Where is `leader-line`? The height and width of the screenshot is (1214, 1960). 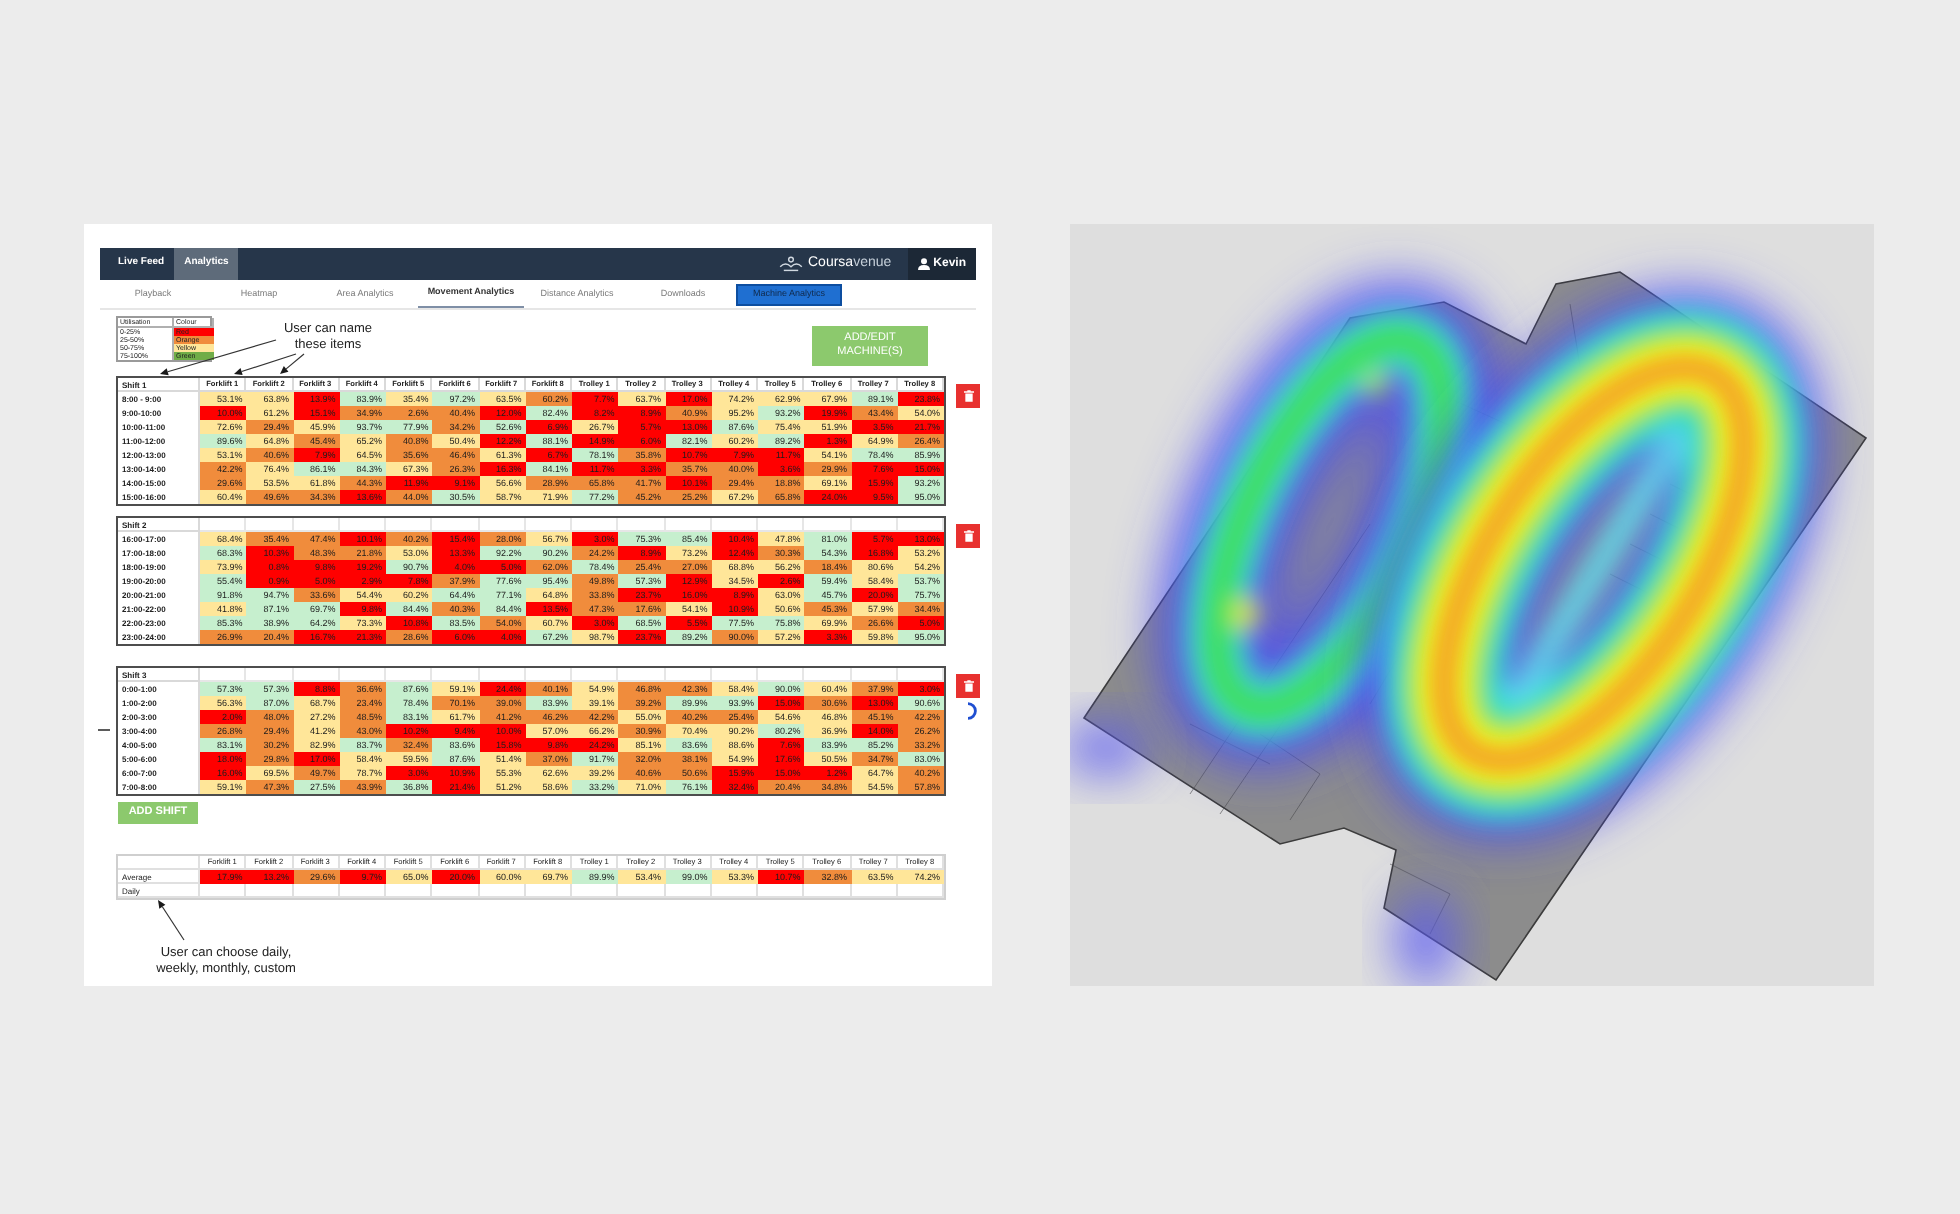
leader-line is located at coordinates (104, 730).